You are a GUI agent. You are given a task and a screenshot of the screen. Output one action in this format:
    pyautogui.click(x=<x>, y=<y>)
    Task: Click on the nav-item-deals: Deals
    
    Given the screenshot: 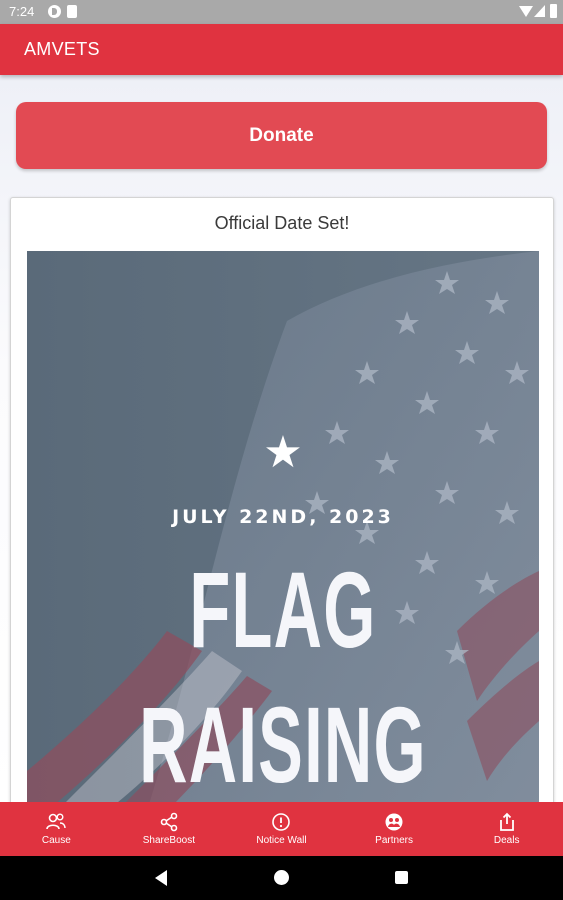 What is the action you would take?
    pyautogui.click(x=506, y=829)
    